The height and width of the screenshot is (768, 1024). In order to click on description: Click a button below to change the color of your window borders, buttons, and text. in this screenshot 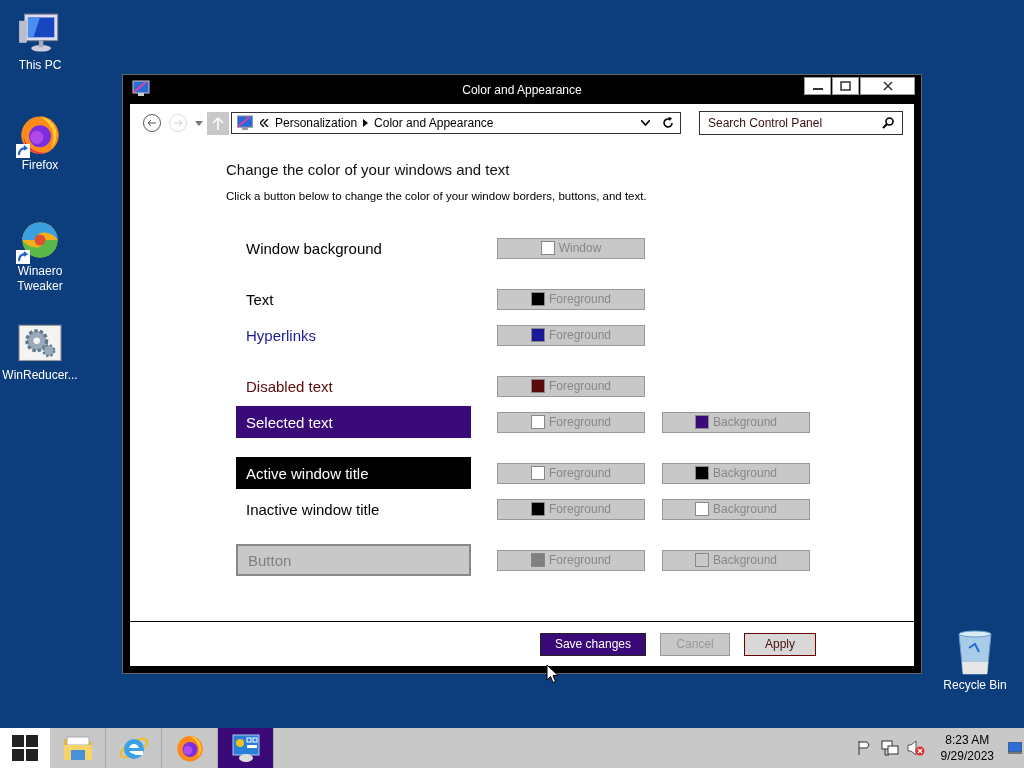, I will do `click(437, 196)`.